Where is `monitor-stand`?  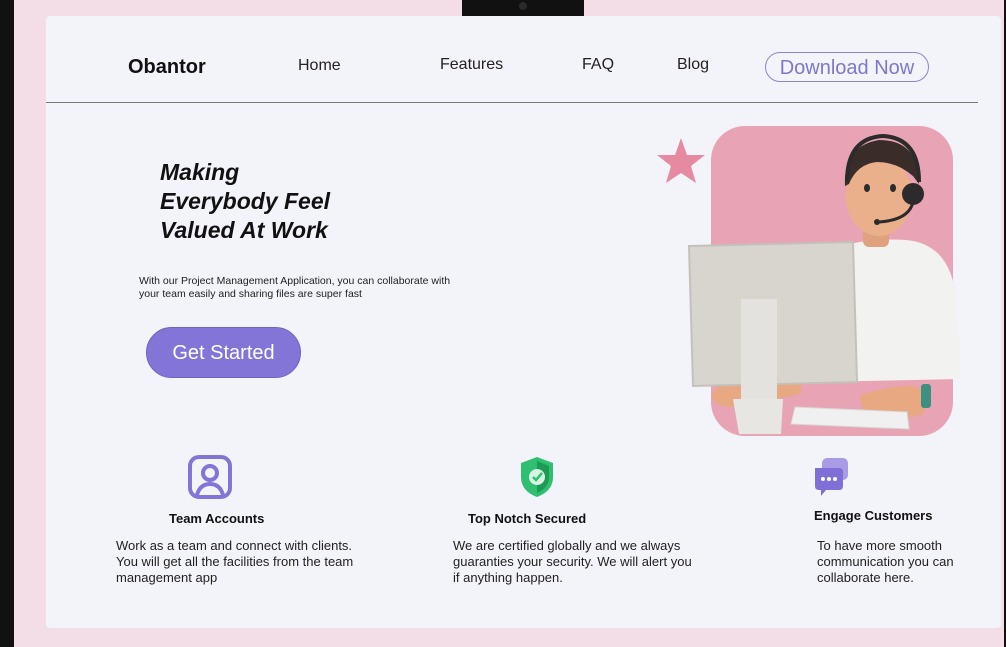 monitor-stand is located at coordinates (759, 349).